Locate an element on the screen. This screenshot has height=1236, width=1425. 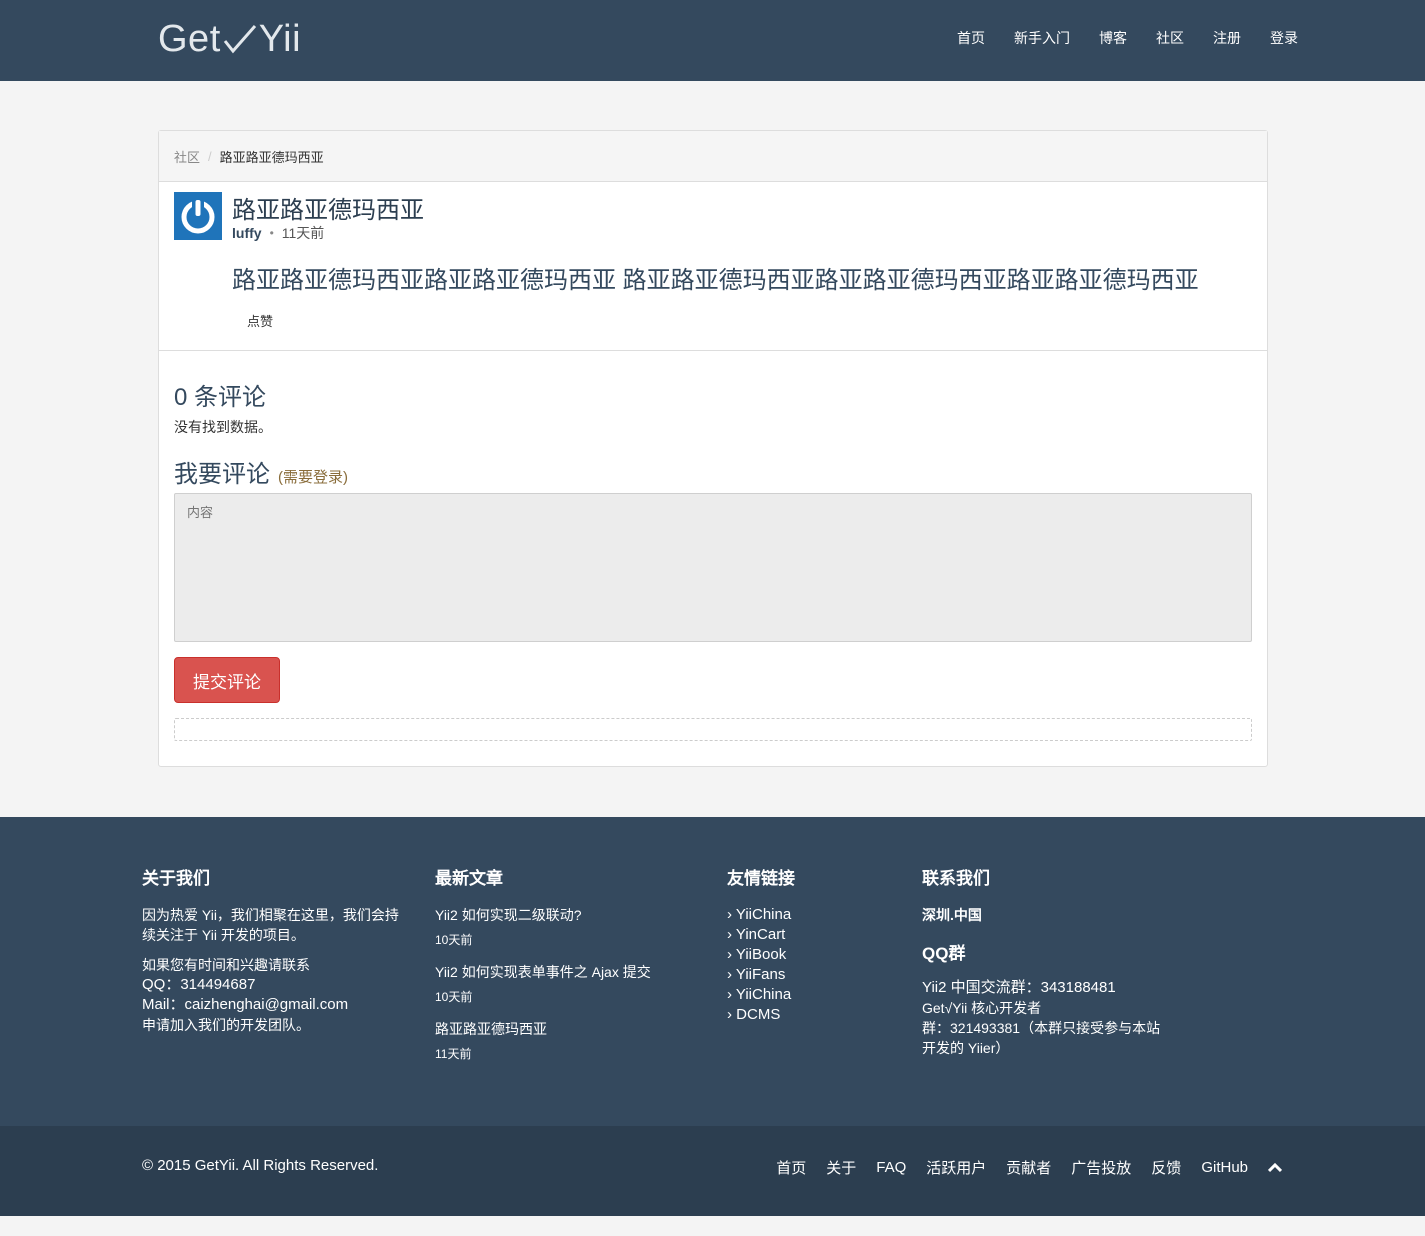
footer-city: 深圳.中国 is located at coordinates (952, 915).